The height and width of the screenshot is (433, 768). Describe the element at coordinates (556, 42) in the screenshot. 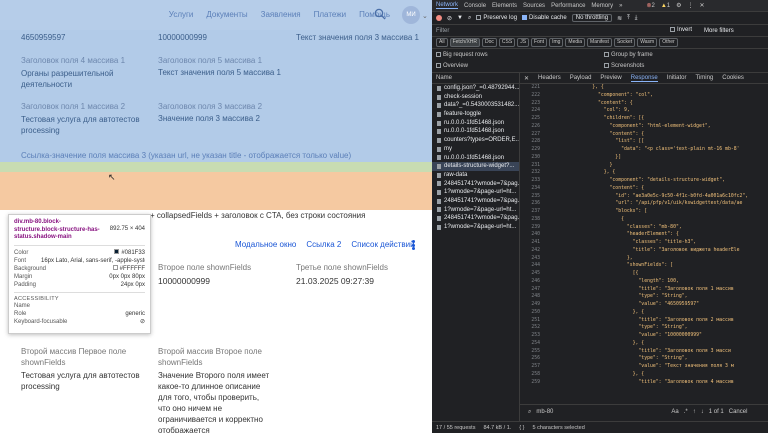

I see `type-filter-6: Img` at that location.